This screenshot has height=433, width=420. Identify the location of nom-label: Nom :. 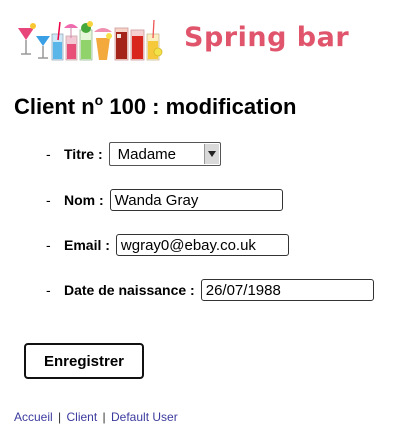
(84, 200).